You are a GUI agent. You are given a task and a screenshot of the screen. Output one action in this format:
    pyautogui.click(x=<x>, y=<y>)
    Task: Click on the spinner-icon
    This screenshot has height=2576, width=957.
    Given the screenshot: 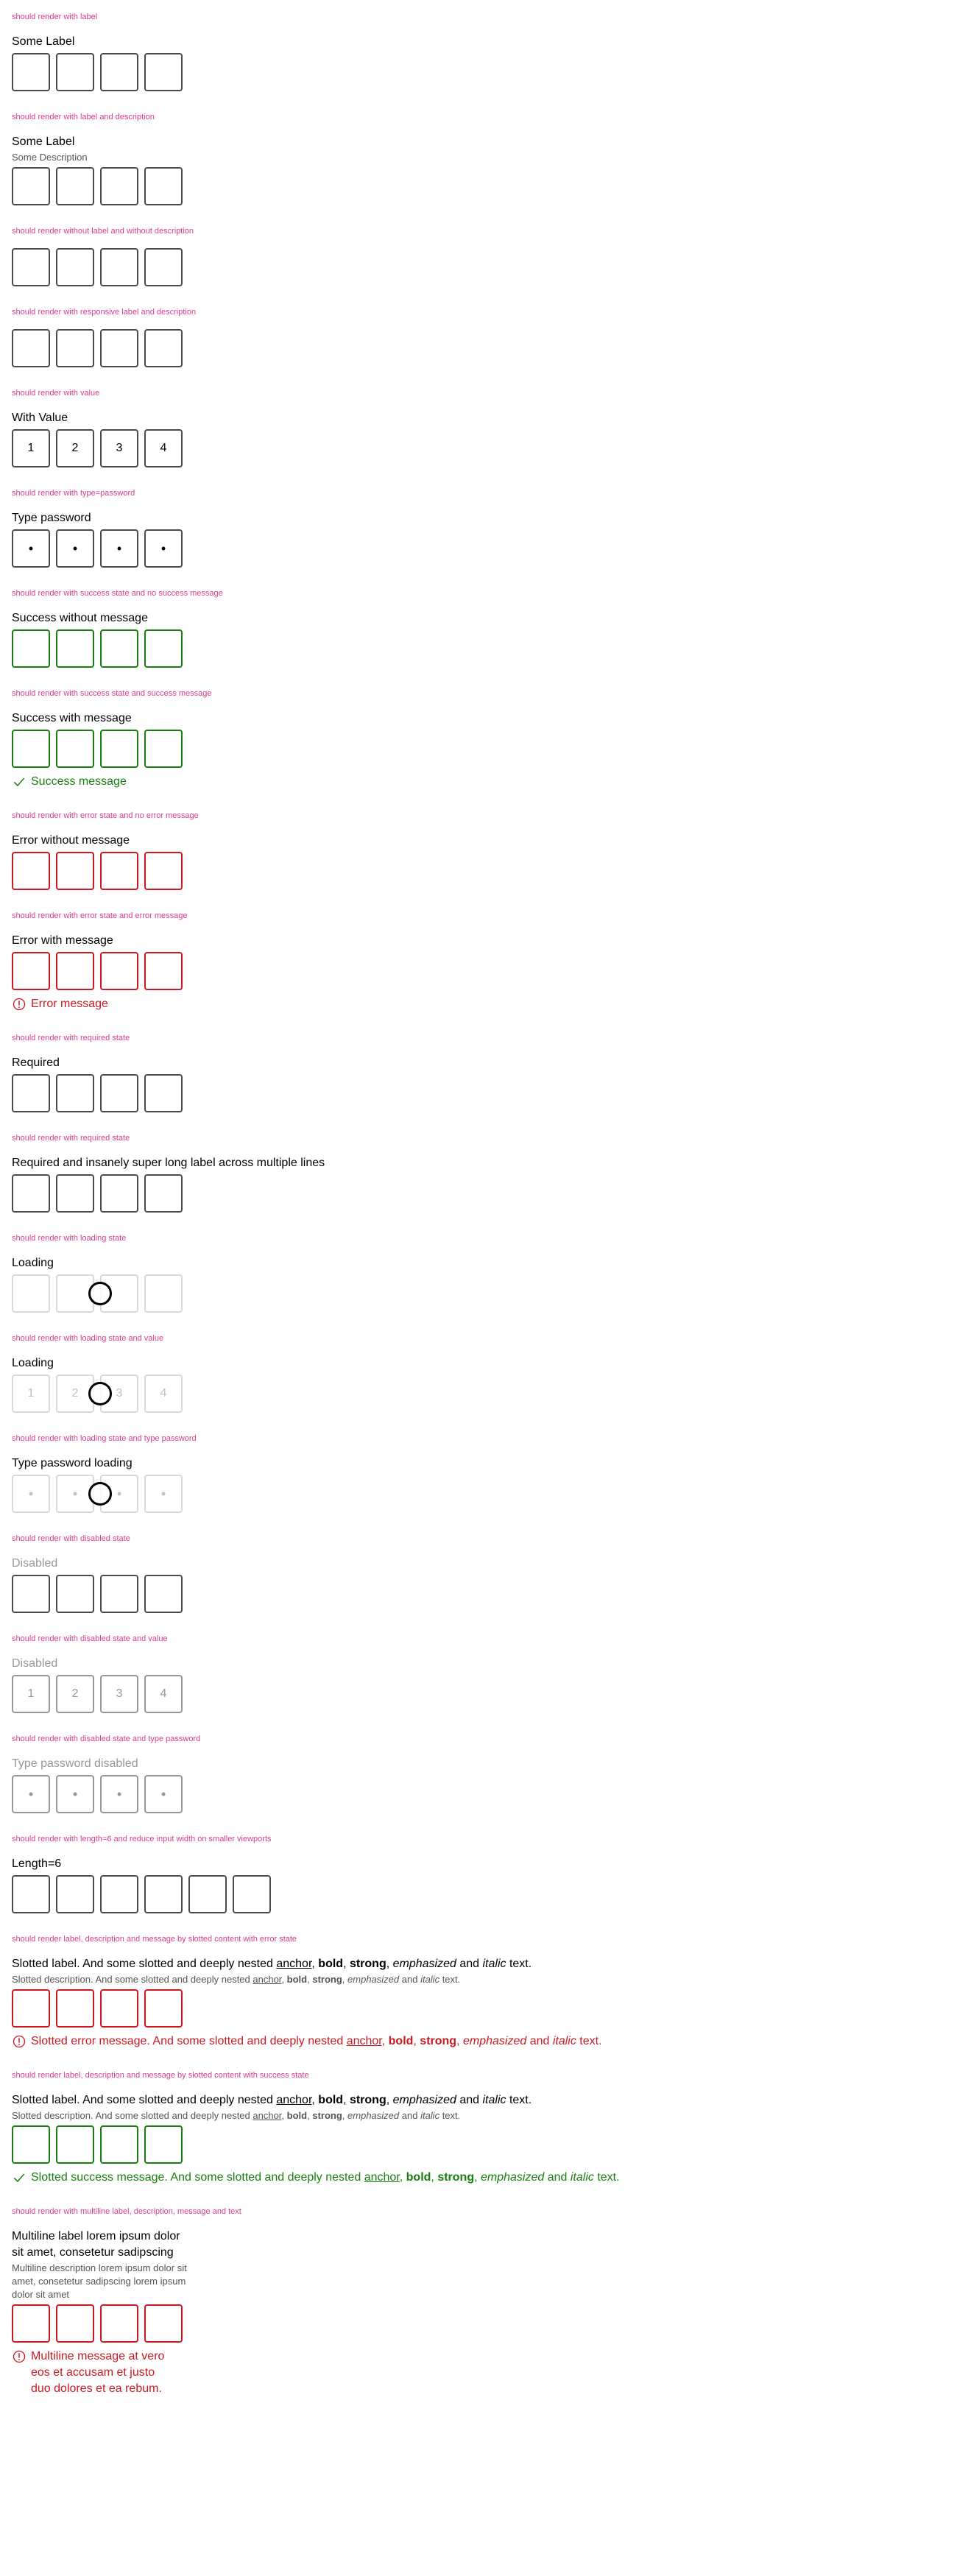 What is the action you would take?
    pyautogui.click(x=100, y=1393)
    